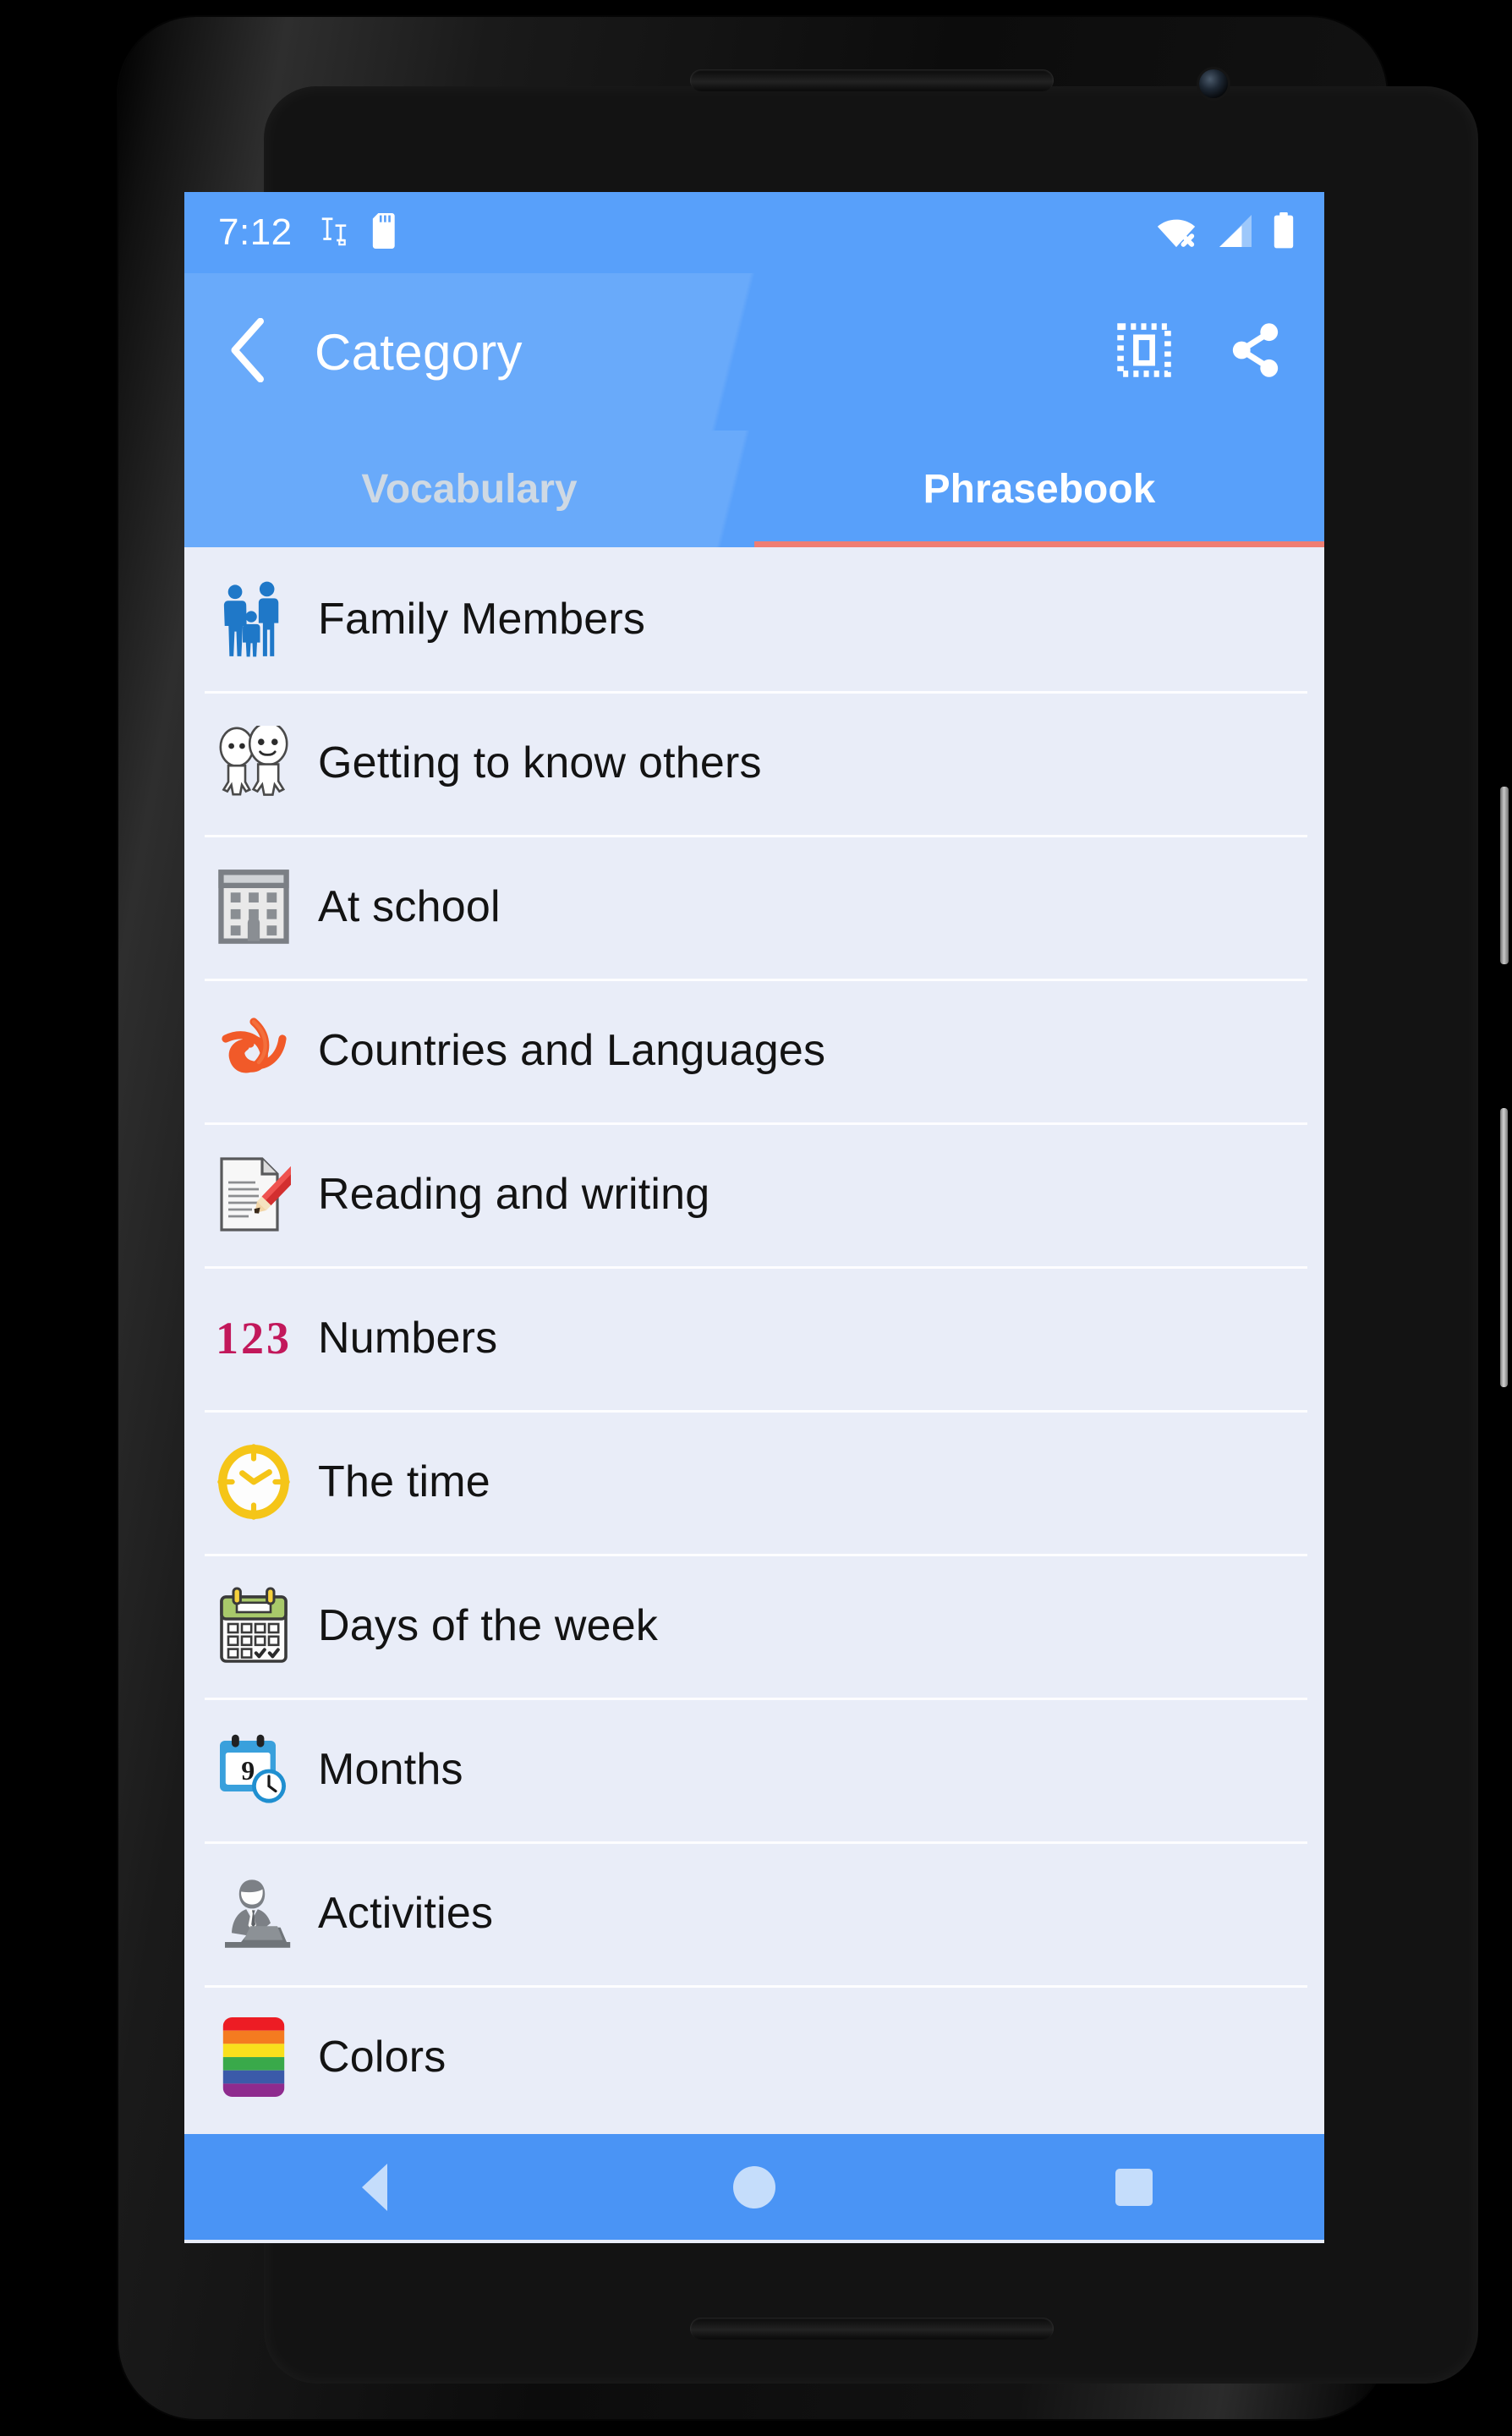  I want to click on nav-back-triangle-icon, so click(374, 2187).